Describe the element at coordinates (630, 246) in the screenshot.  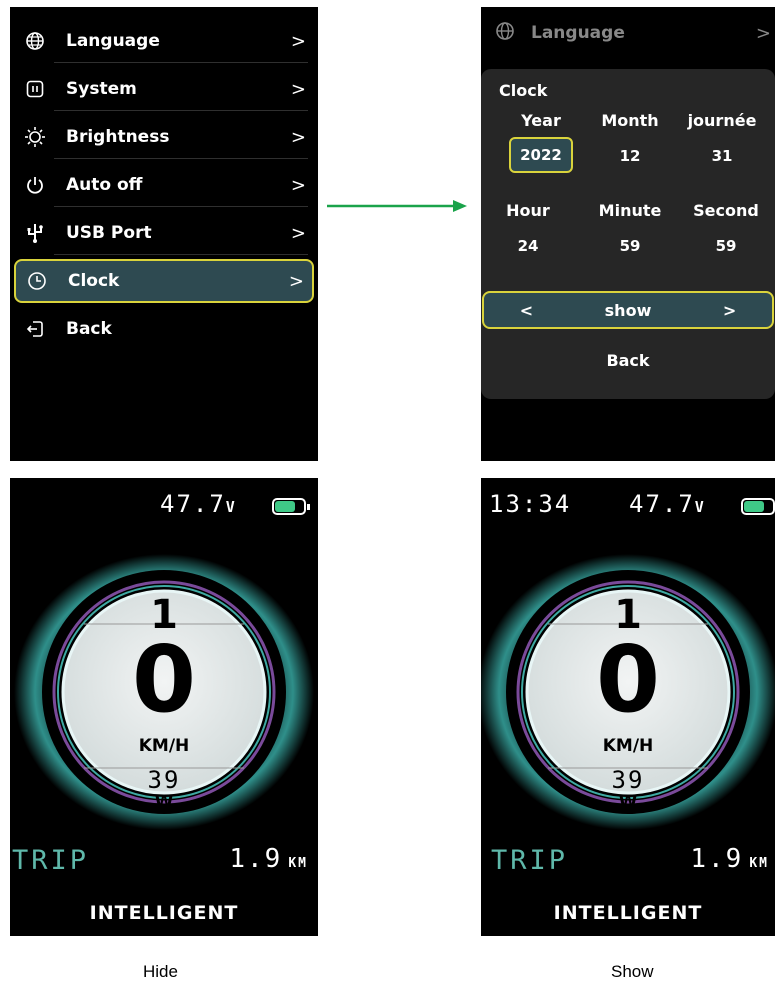
I see `minute-field: 59` at that location.